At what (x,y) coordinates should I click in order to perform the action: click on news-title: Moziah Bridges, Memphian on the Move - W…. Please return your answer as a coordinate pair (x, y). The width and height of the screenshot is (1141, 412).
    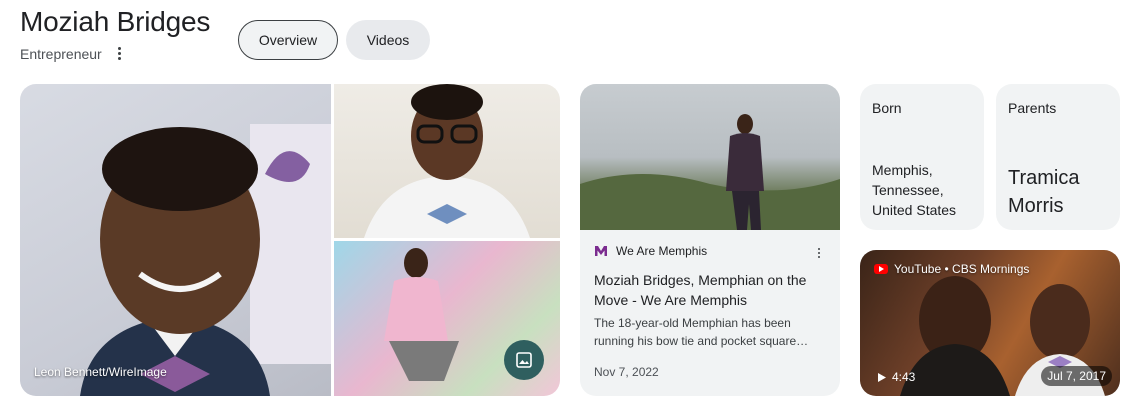
    Looking at the image, I should click on (710, 290).